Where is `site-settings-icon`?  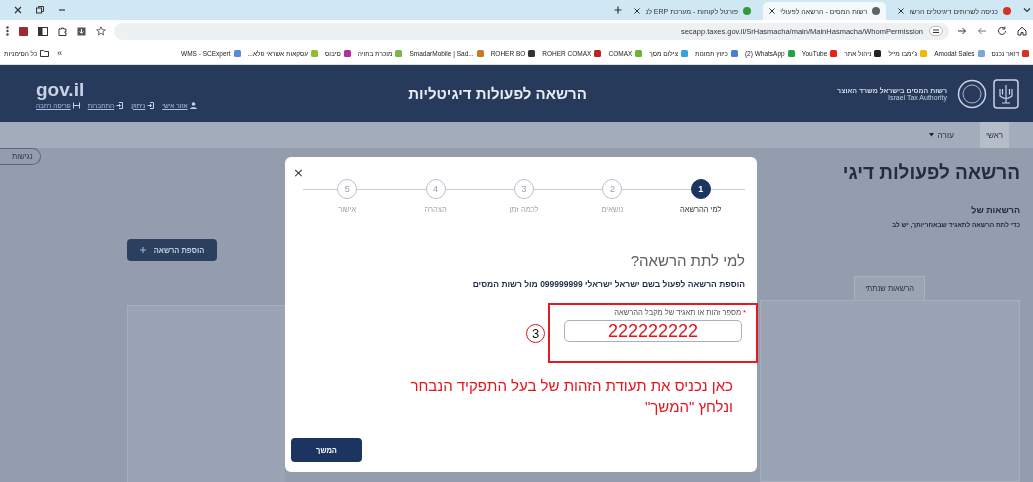
site-settings-icon is located at coordinates (936, 31).